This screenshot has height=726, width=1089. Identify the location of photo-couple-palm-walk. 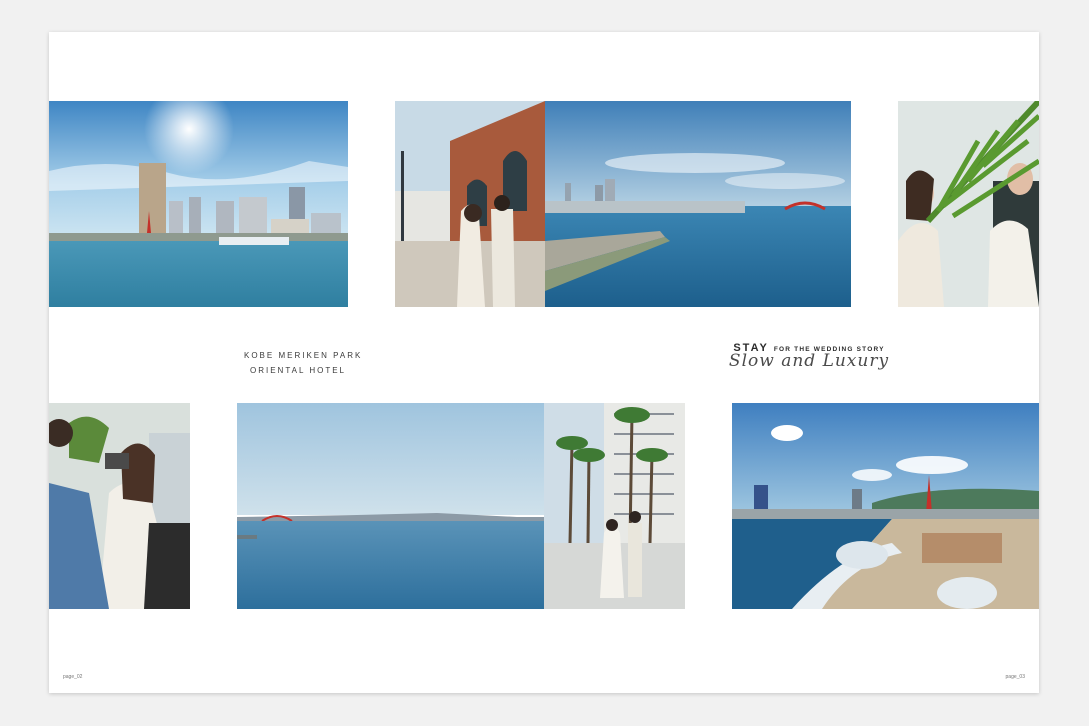
(614, 506).